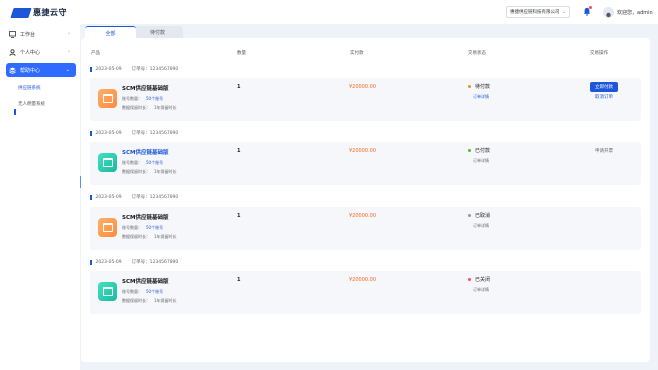  I want to click on notification-badge, so click(590, 7).